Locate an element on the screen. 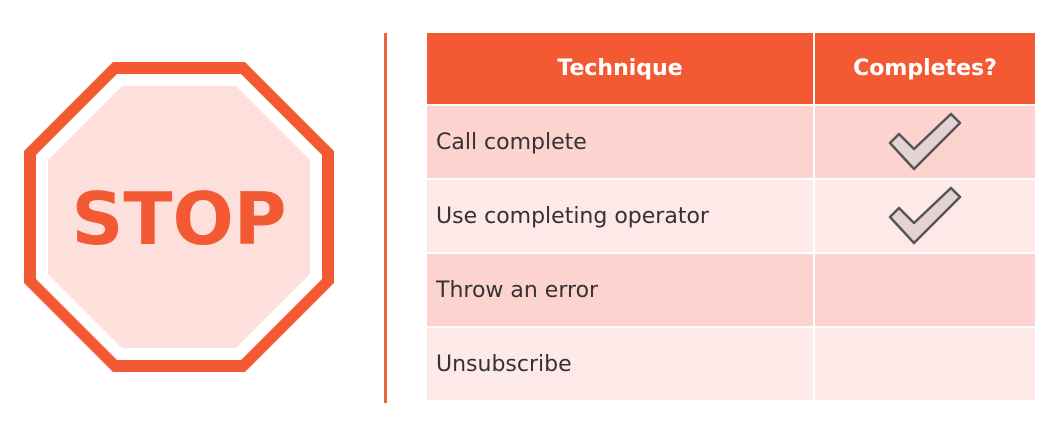  table-row: Throw an error is located at coordinates (731, 289).